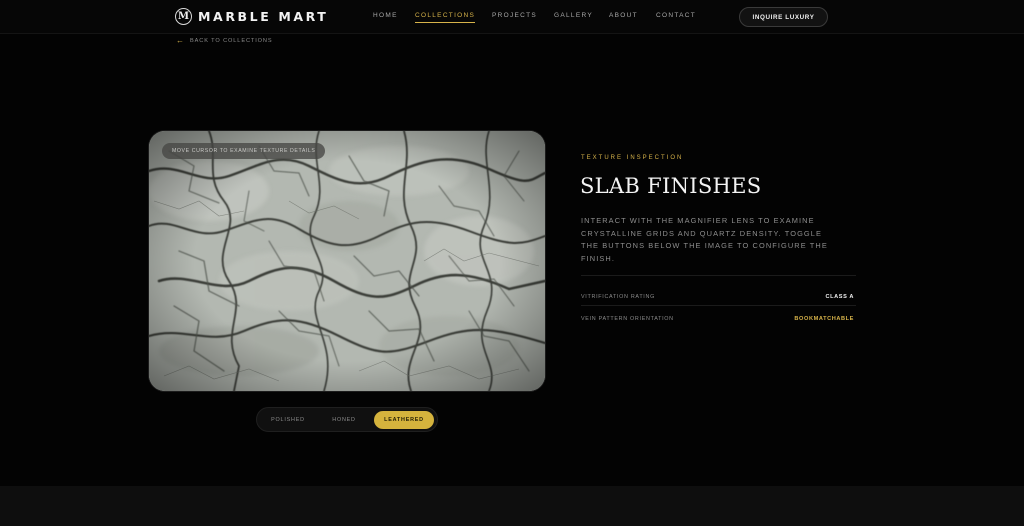  I want to click on spec-label-vitrification: VITRIFICATION RATING, so click(618, 297).